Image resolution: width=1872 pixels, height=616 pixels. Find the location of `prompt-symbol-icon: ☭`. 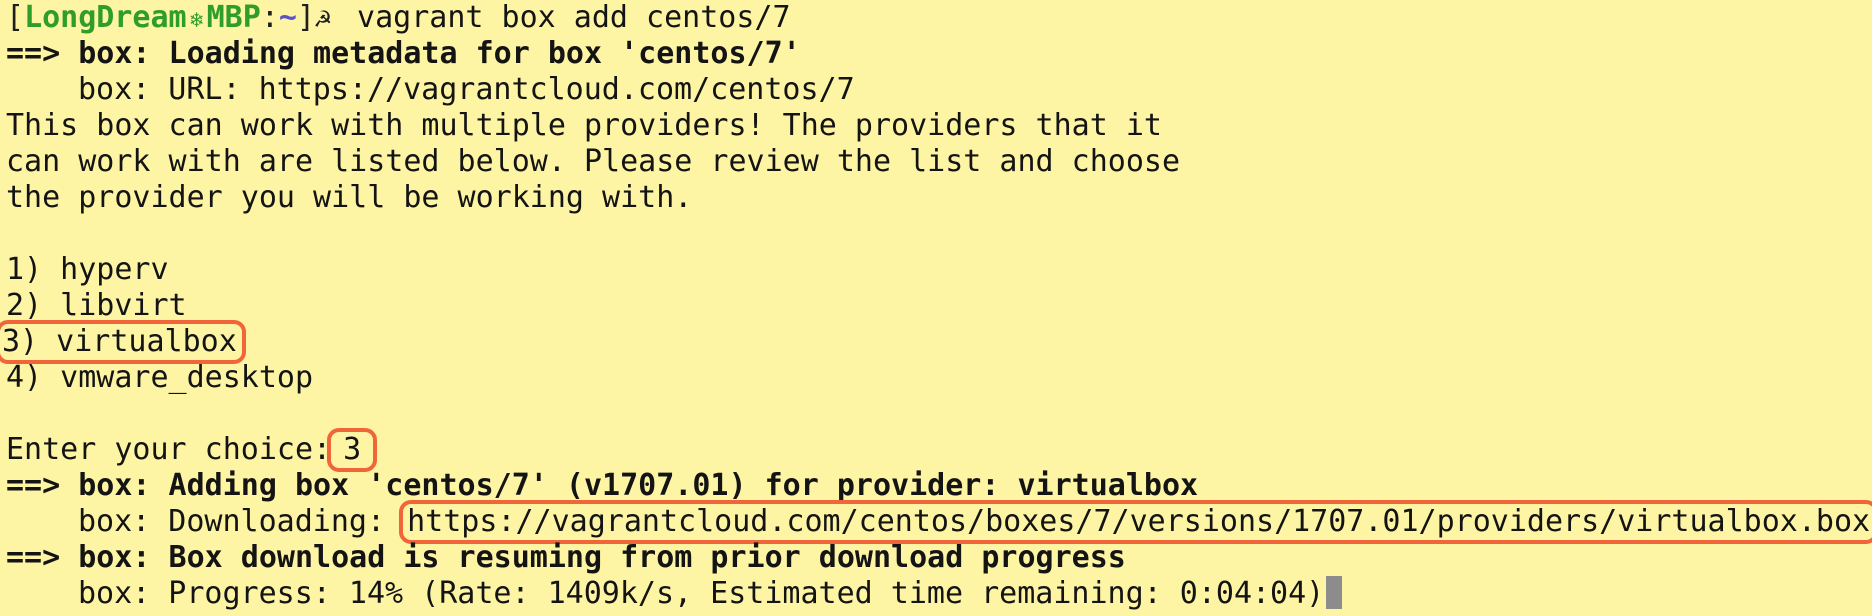

prompt-symbol-icon: ☭ is located at coordinates (323, 19).